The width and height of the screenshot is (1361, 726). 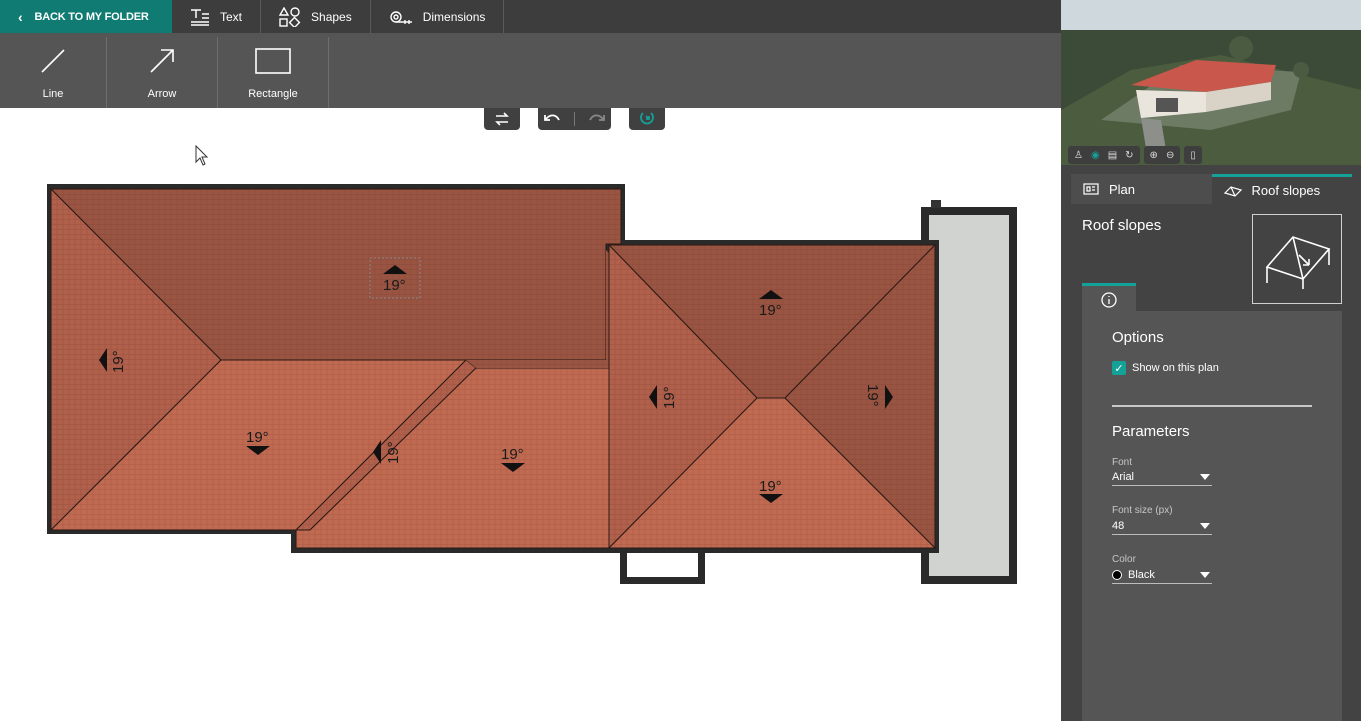 What do you see at coordinates (1104, 155) in the screenshot?
I see `view-mode-group: ♙ ◉ ▤ ↻` at bounding box center [1104, 155].